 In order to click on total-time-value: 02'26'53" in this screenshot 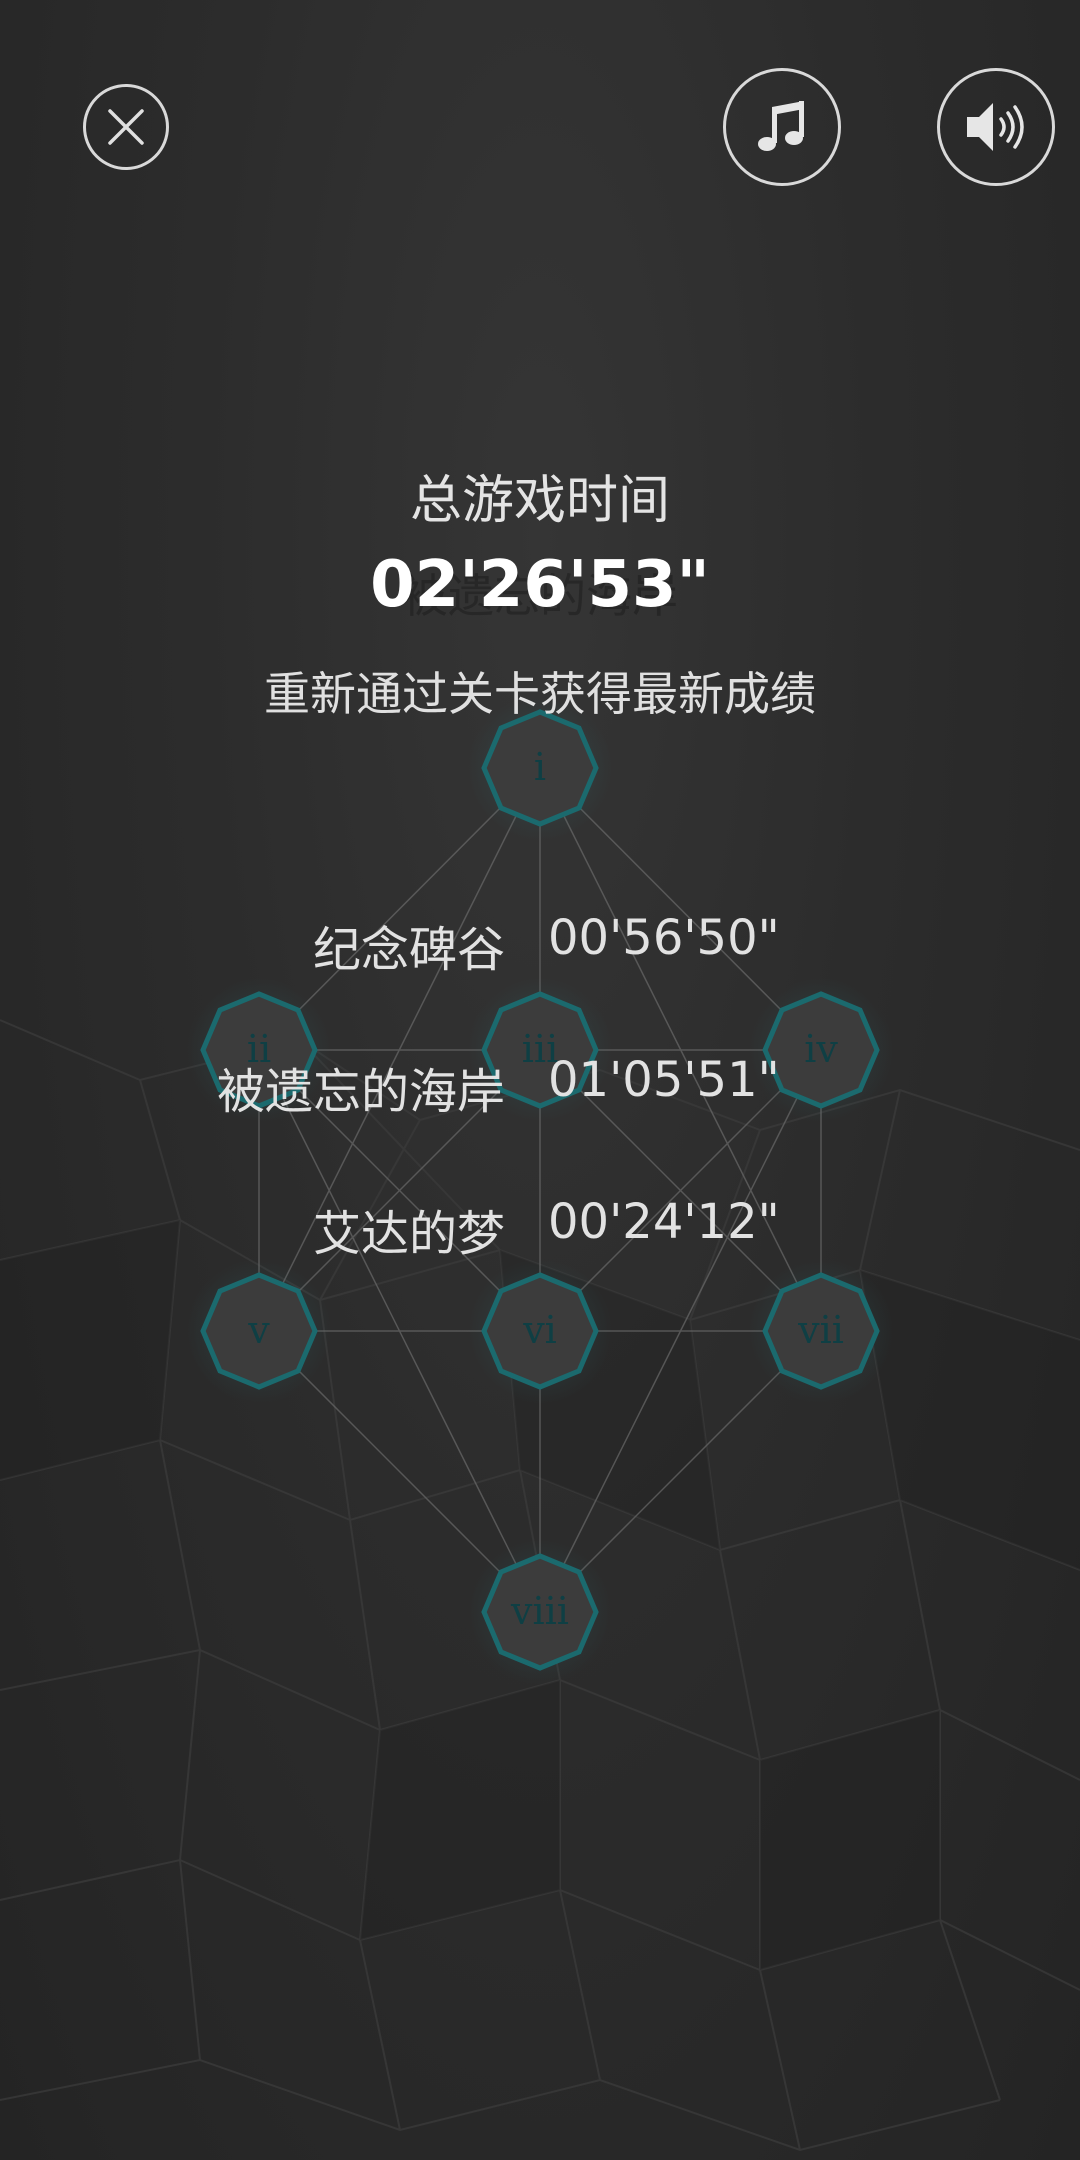, I will do `click(540, 585)`.